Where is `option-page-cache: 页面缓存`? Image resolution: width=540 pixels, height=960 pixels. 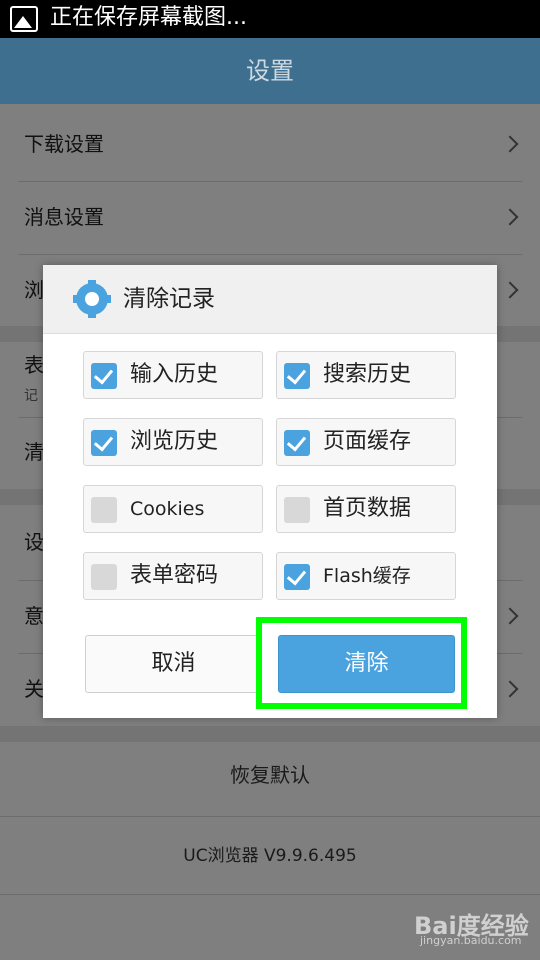 option-page-cache: 页面缓存 is located at coordinates (366, 442).